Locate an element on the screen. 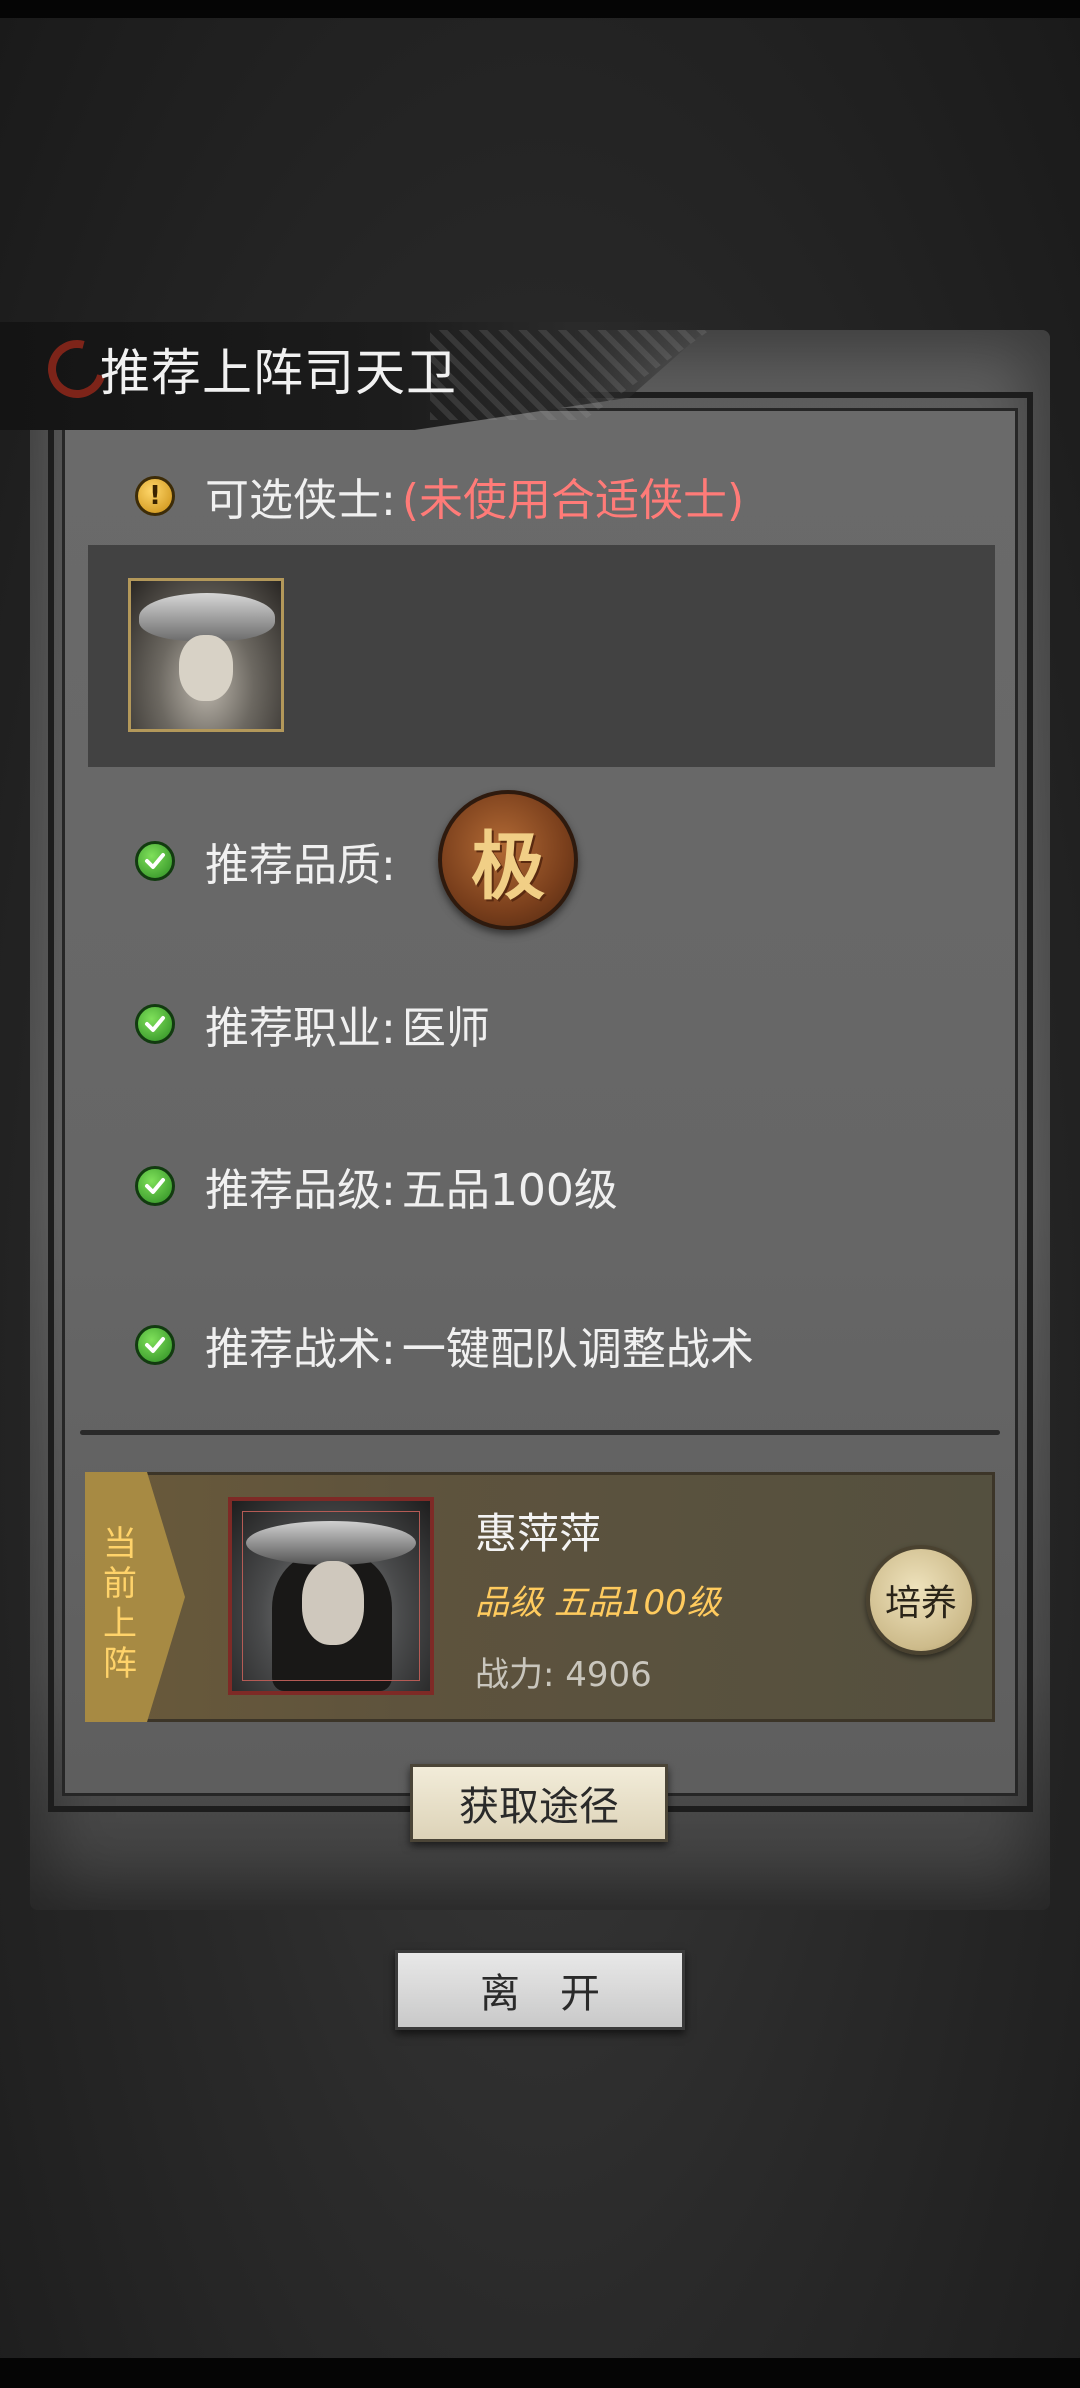 This screenshot has height=2388, width=1080. available-heroes-value: (未使用合适侠士) is located at coordinates (573, 500).